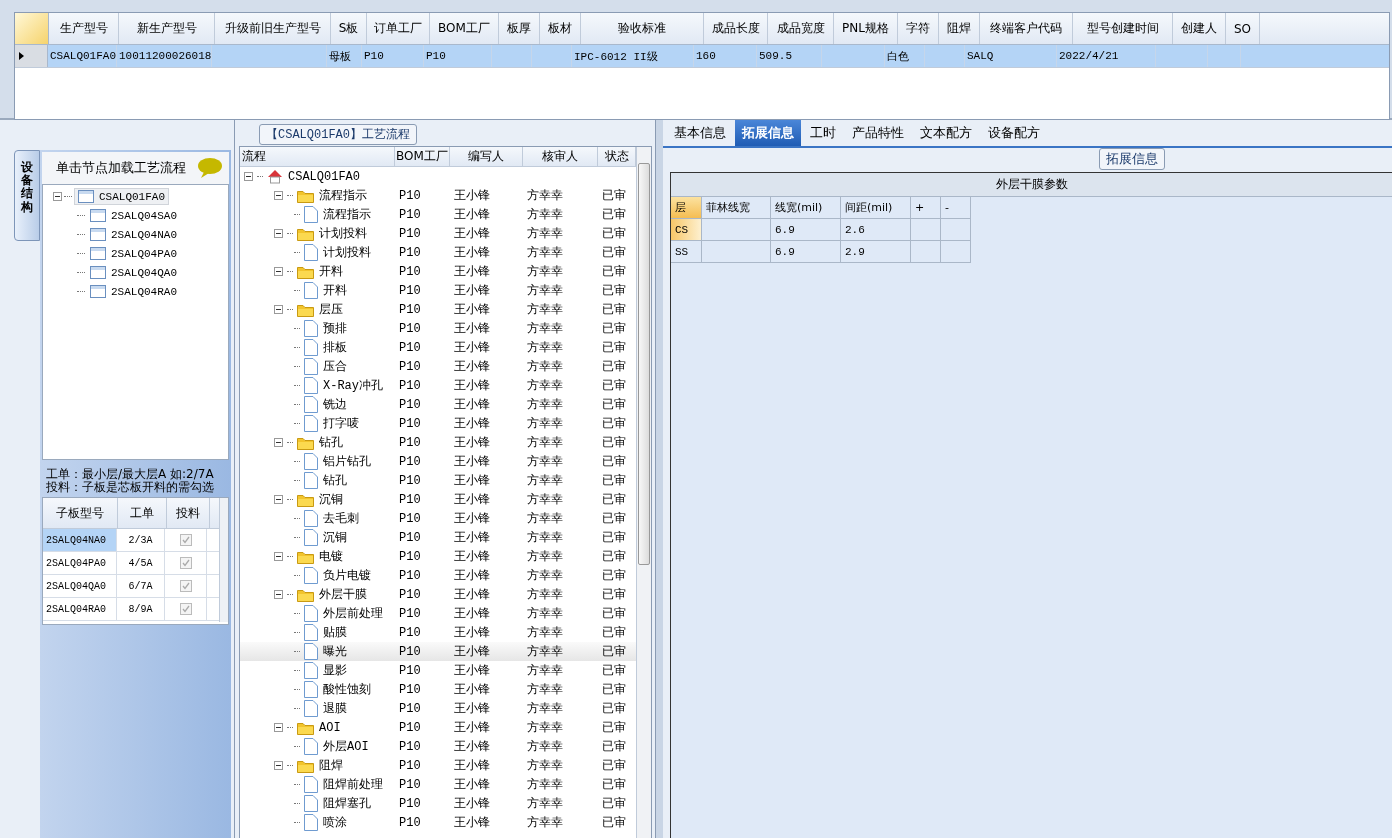 This screenshot has width=1392, height=838. What do you see at coordinates (438, 594) in the screenshot?
I see `tree-row: 外层干膜 P10 王小锋 方幸幸 已审` at bounding box center [438, 594].